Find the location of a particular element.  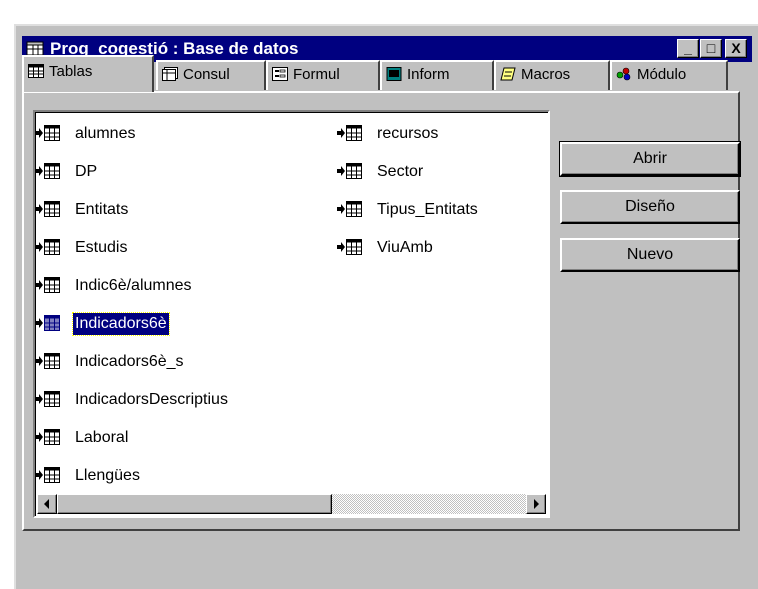

table-name: Indic6è/alumnes is located at coordinates (133, 285).